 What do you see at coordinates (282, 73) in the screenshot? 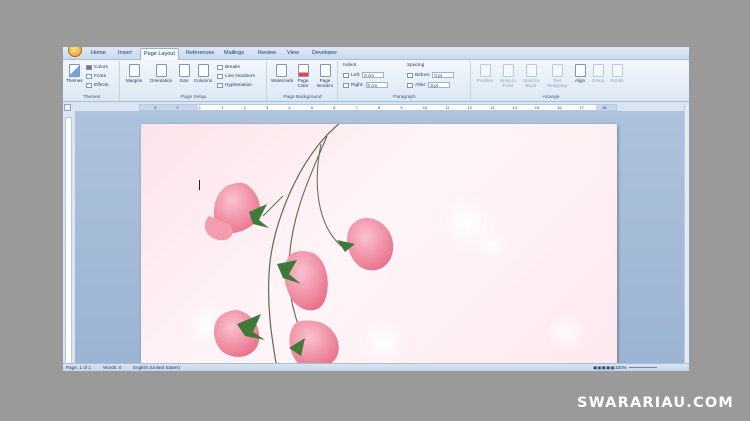
I see `watermark-button: Watermark` at bounding box center [282, 73].